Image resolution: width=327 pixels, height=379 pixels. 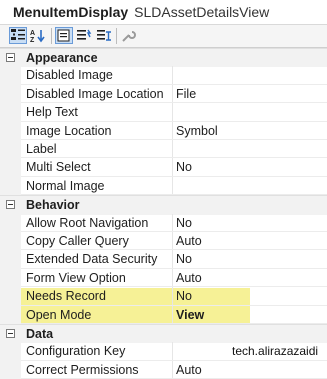 What do you see at coordinates (202, 12) in the screenshot?
I see `control-type: SLDAssetDetailsView` at bounding box center [202, 12].